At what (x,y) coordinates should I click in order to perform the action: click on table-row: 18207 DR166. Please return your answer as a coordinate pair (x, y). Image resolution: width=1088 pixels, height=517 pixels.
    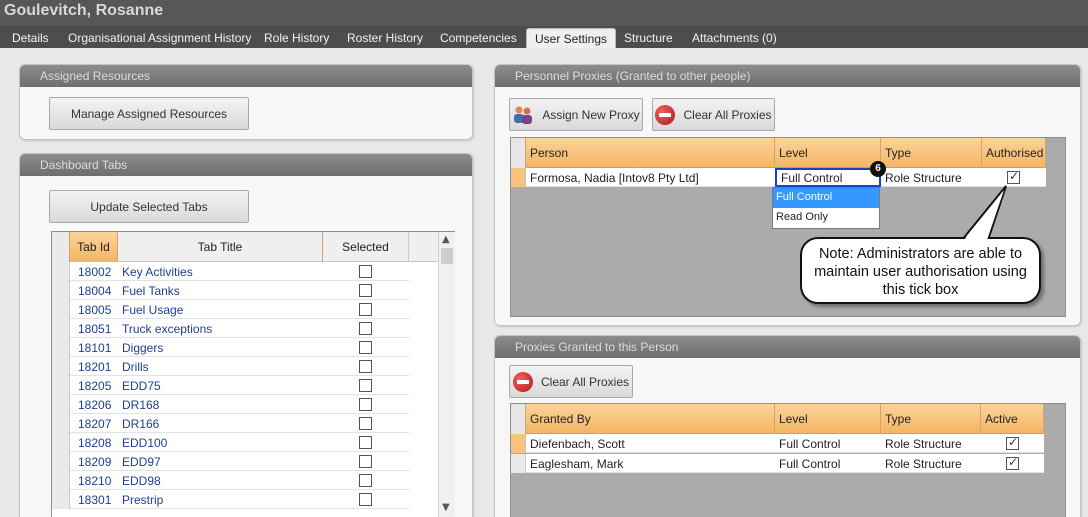
    Looking at the image, I should click on (230, 423).